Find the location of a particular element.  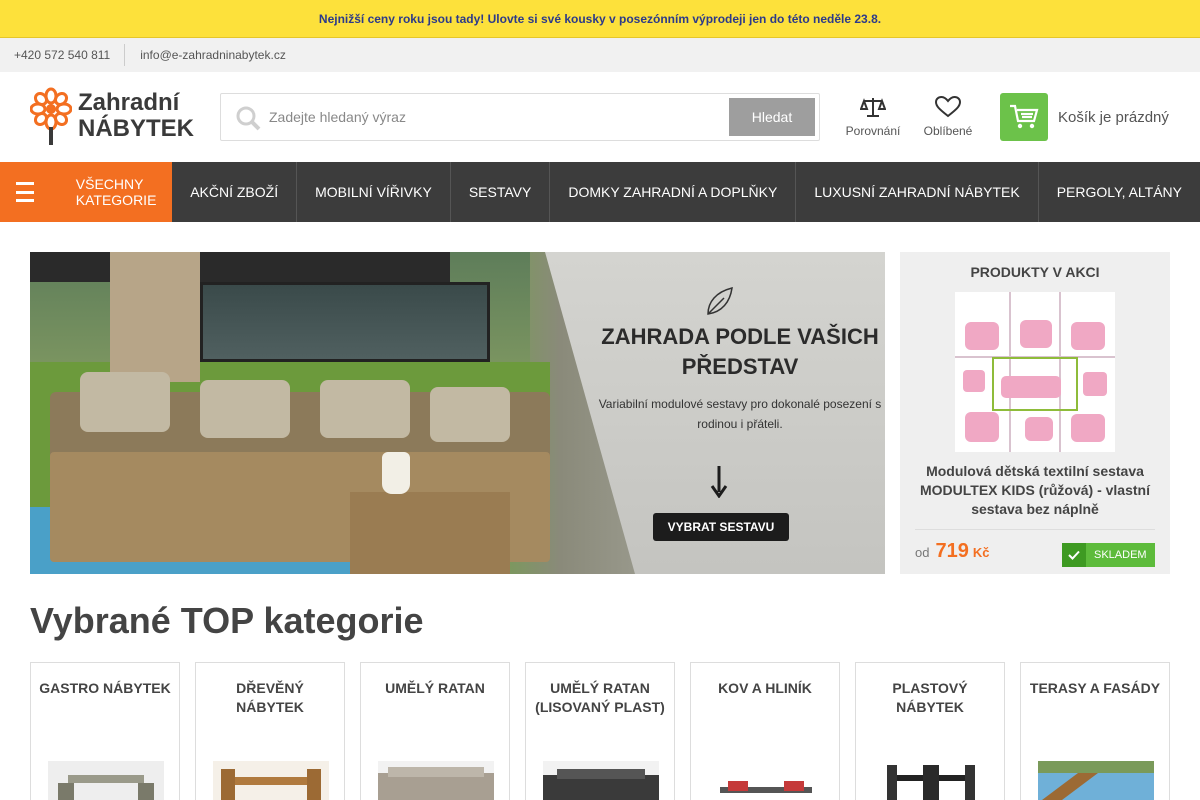

leaf-icon is located at coordinates (720, 301).